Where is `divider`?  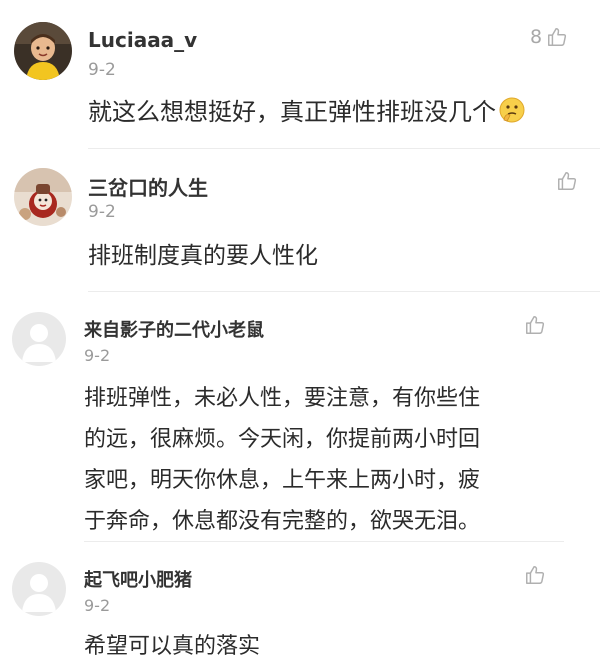 divider is located at coordinates (344, 148).